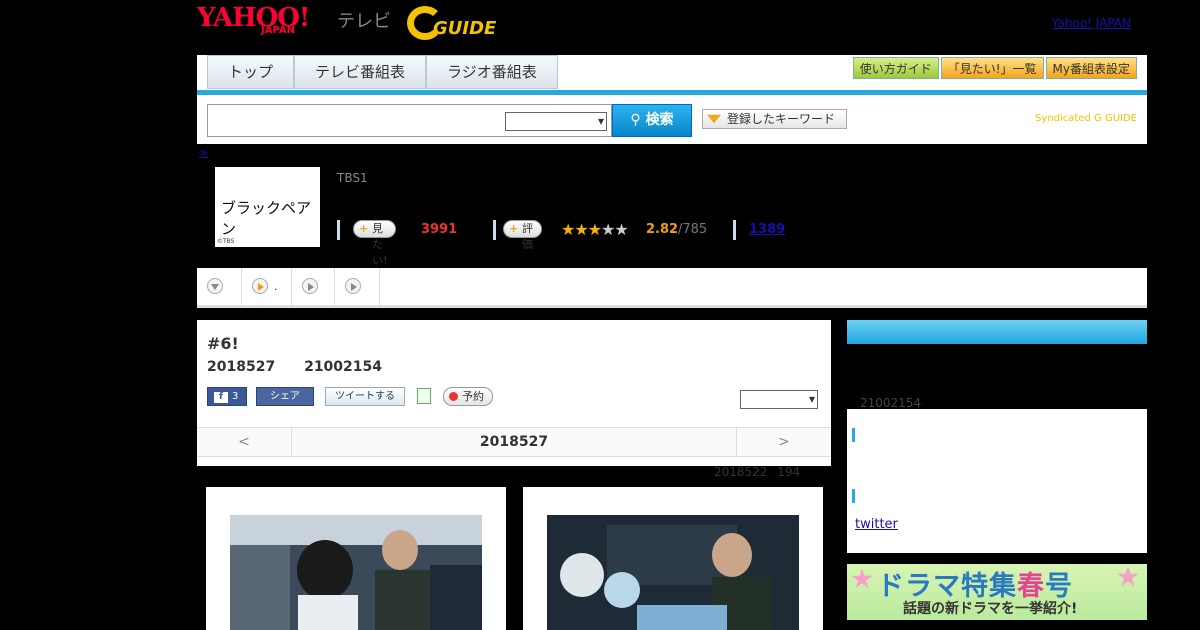  What do you see at coordinates (235, 396) in the screenshot?
I see `facebook-count: 3` at bounding box center [235, 396].